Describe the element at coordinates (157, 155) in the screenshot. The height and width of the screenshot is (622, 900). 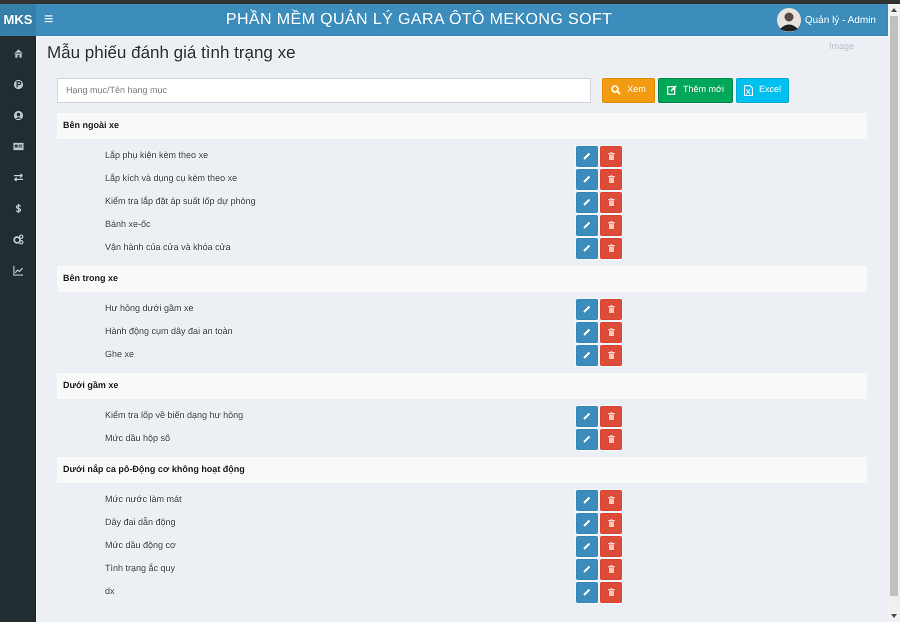
I see `item-label: Lắp phụ kiện kèm theo xe` at that location.